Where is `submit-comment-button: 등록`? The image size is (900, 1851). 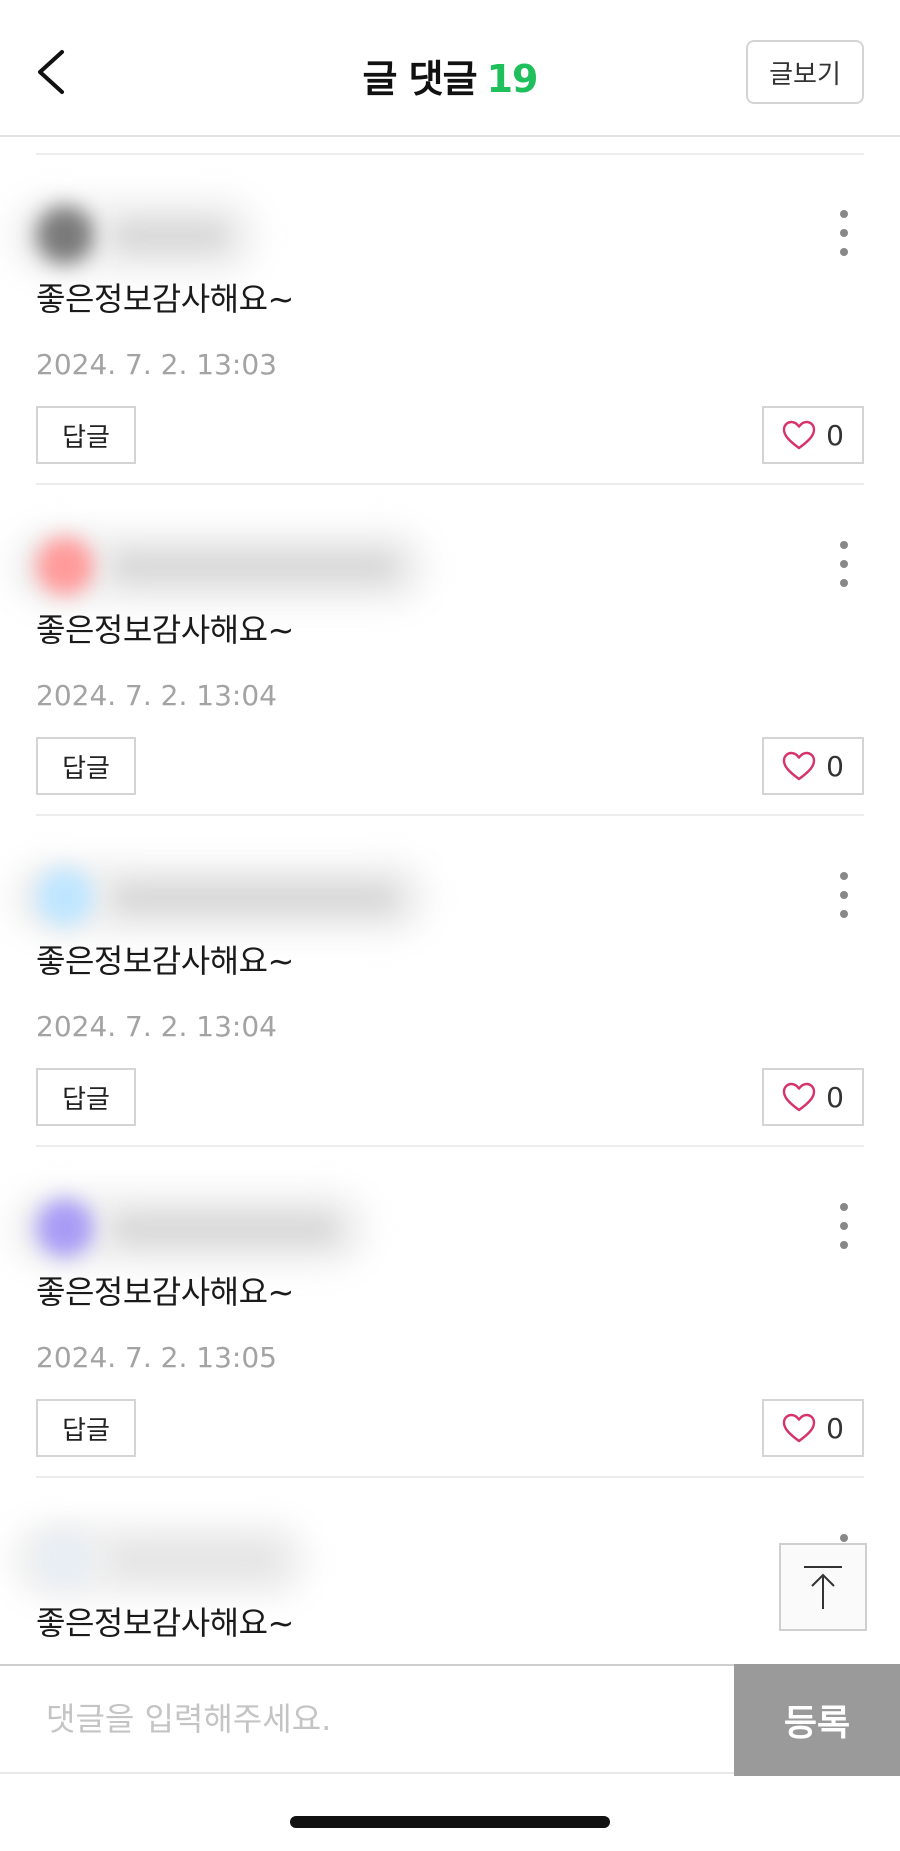 submit-comment-button: 등록 is located at coordinates (817, 1720).